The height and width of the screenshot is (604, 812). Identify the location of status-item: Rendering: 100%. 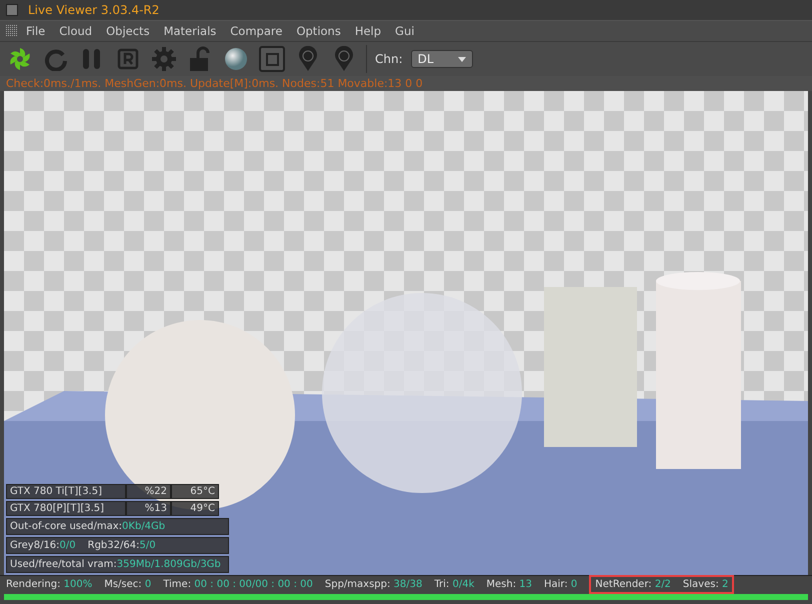
(49, 584).